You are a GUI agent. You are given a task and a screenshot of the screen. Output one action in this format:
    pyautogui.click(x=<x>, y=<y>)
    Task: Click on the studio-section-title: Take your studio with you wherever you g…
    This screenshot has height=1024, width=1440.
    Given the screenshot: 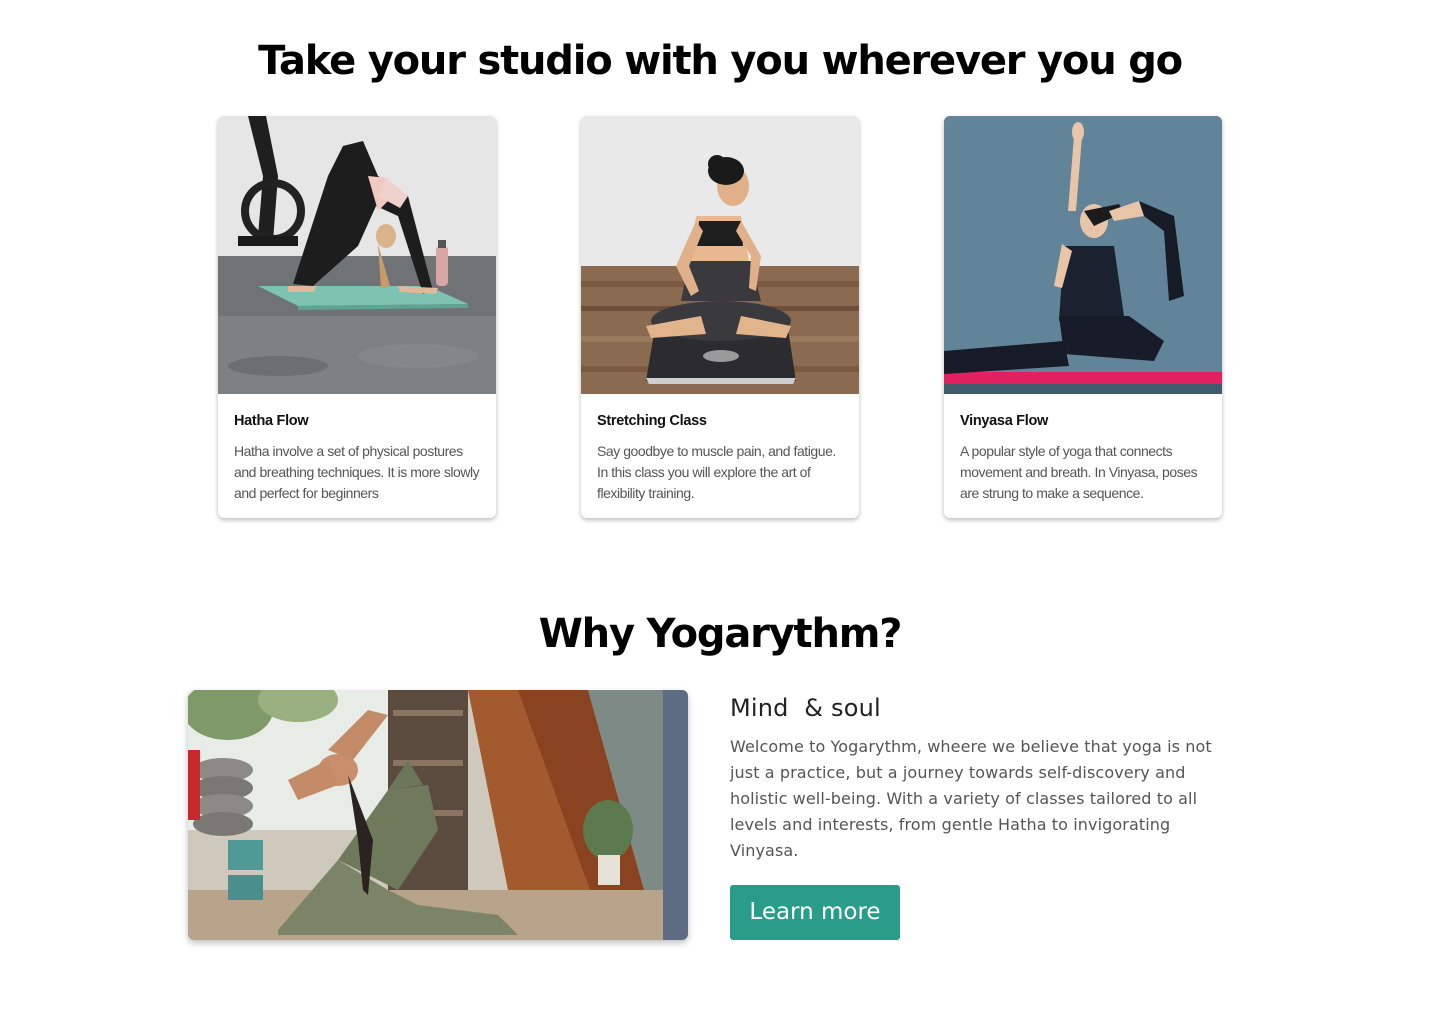 What is the action you would take?
    pyautogui.click(x=720, y=61)
    